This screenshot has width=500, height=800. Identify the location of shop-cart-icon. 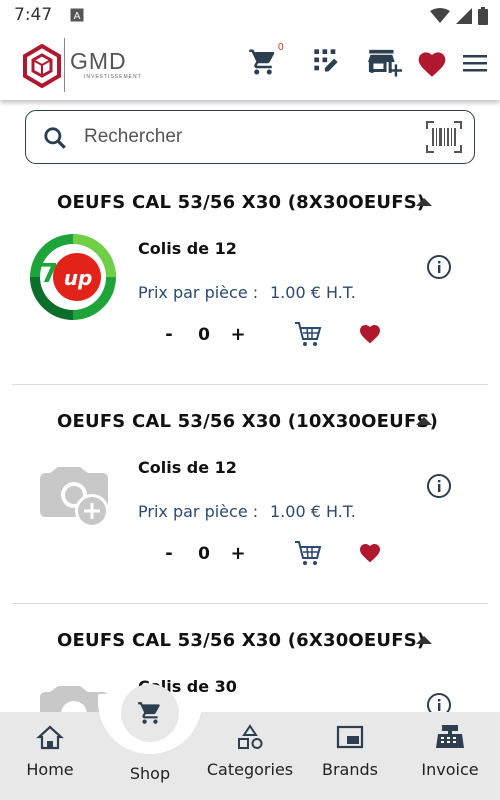
(149, 713).